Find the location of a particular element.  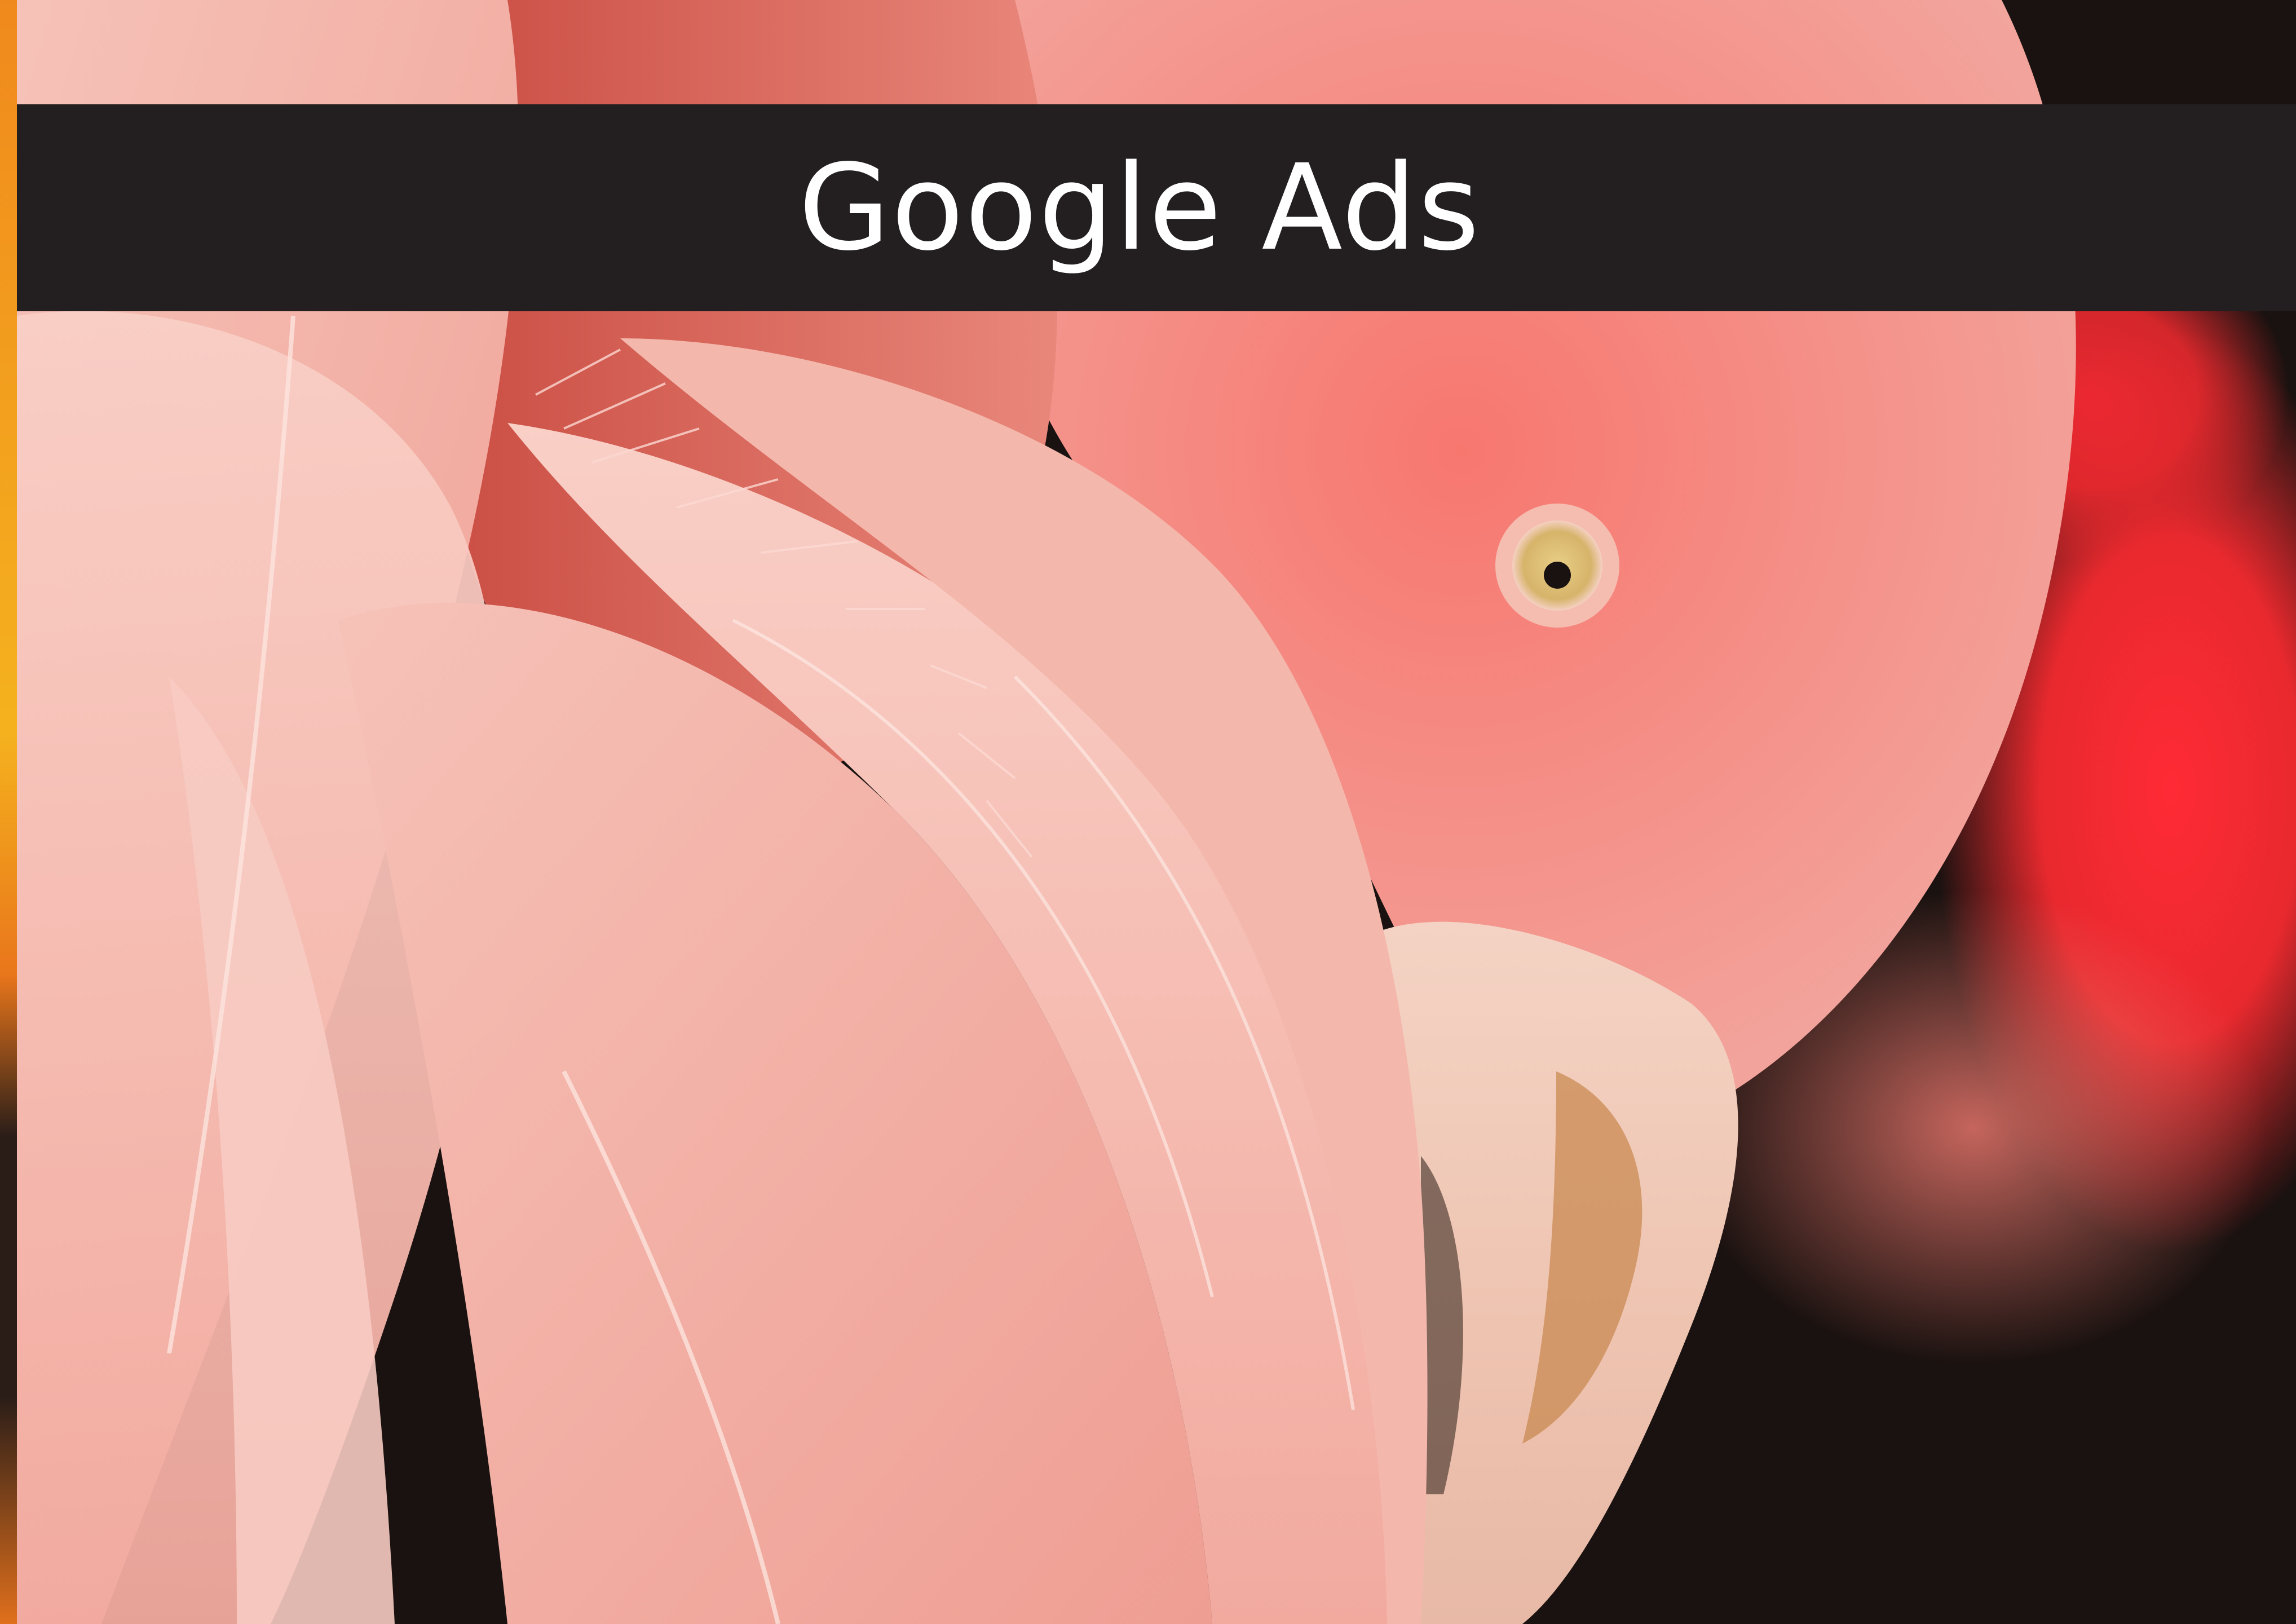

page-title: Google Ads is located at coordinates (1139, 207).